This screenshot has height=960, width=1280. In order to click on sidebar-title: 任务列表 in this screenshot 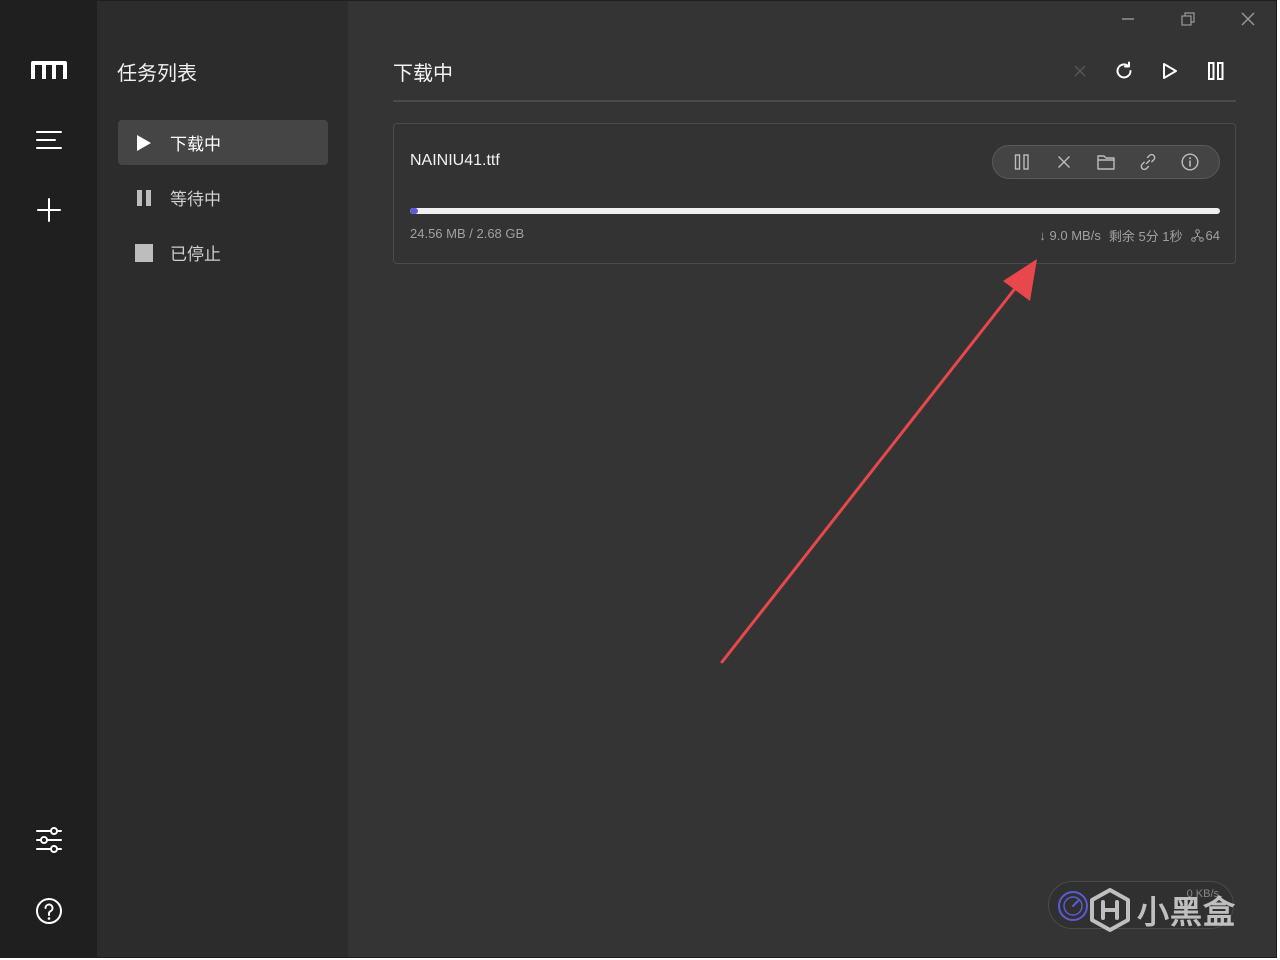, I will do `click(157, 73)`.